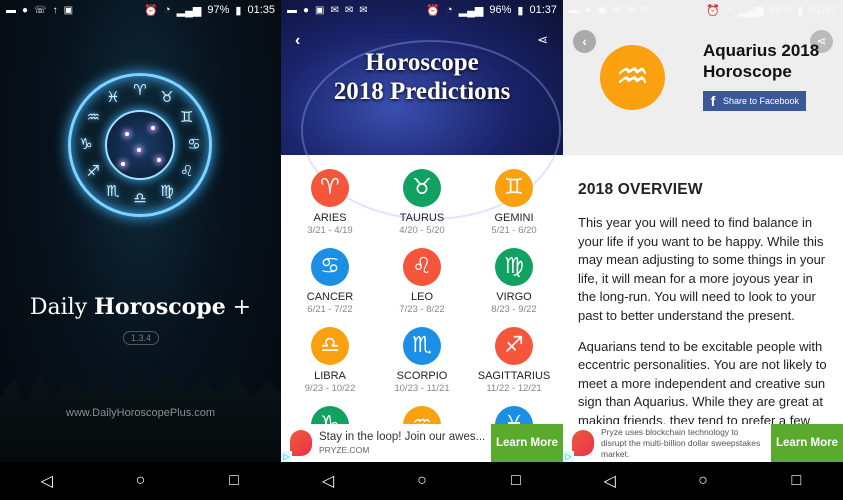 The height and width of the screenshot is (500, 843). I want to click on alarm-icon: ⏰, so click(151, 10).